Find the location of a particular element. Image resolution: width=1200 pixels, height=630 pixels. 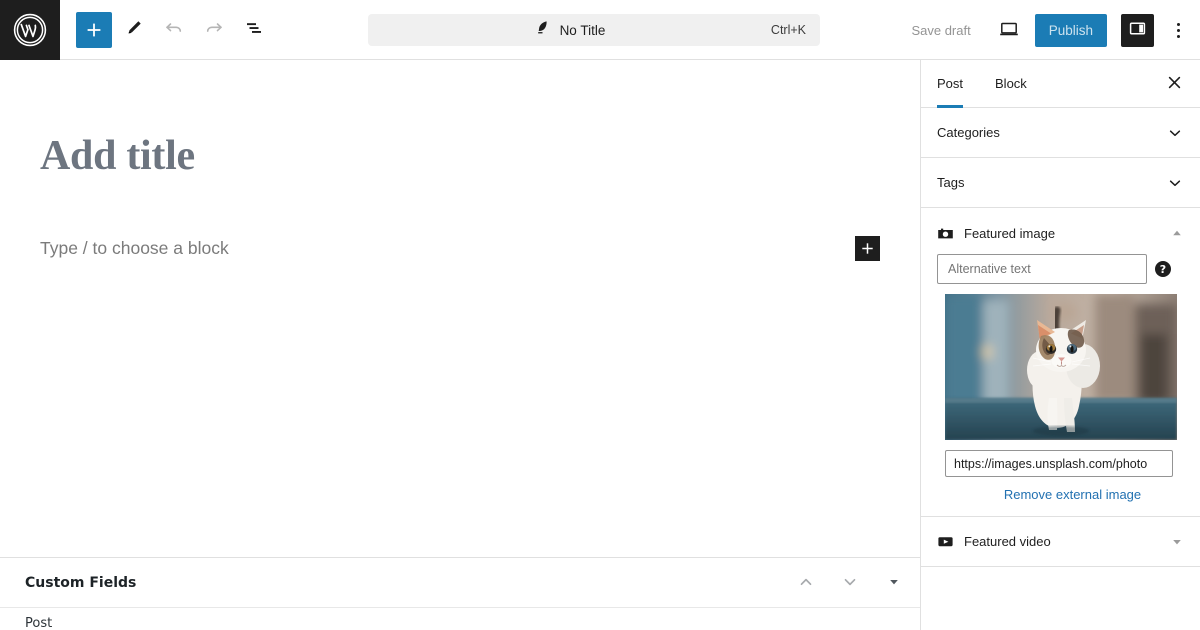

triangle-up-icon is located at coordinates (1177, 233).